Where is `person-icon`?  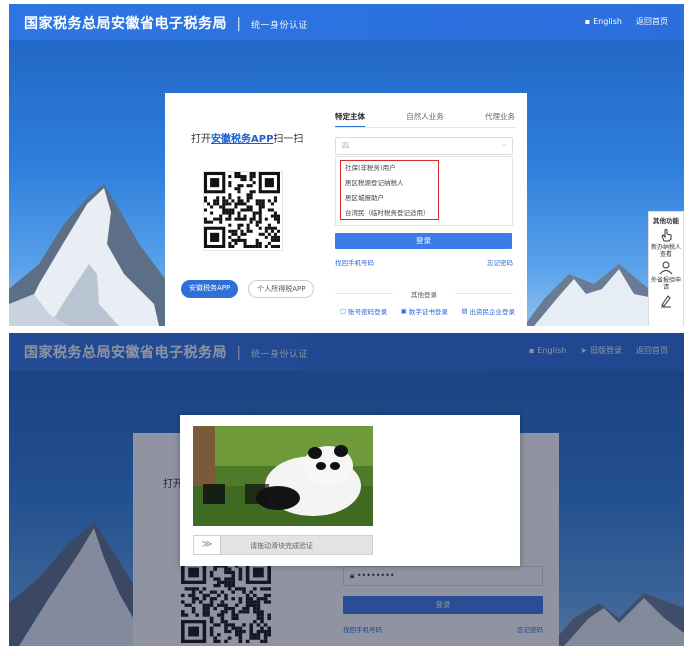
person-icon is located at coordinates (666, 268).